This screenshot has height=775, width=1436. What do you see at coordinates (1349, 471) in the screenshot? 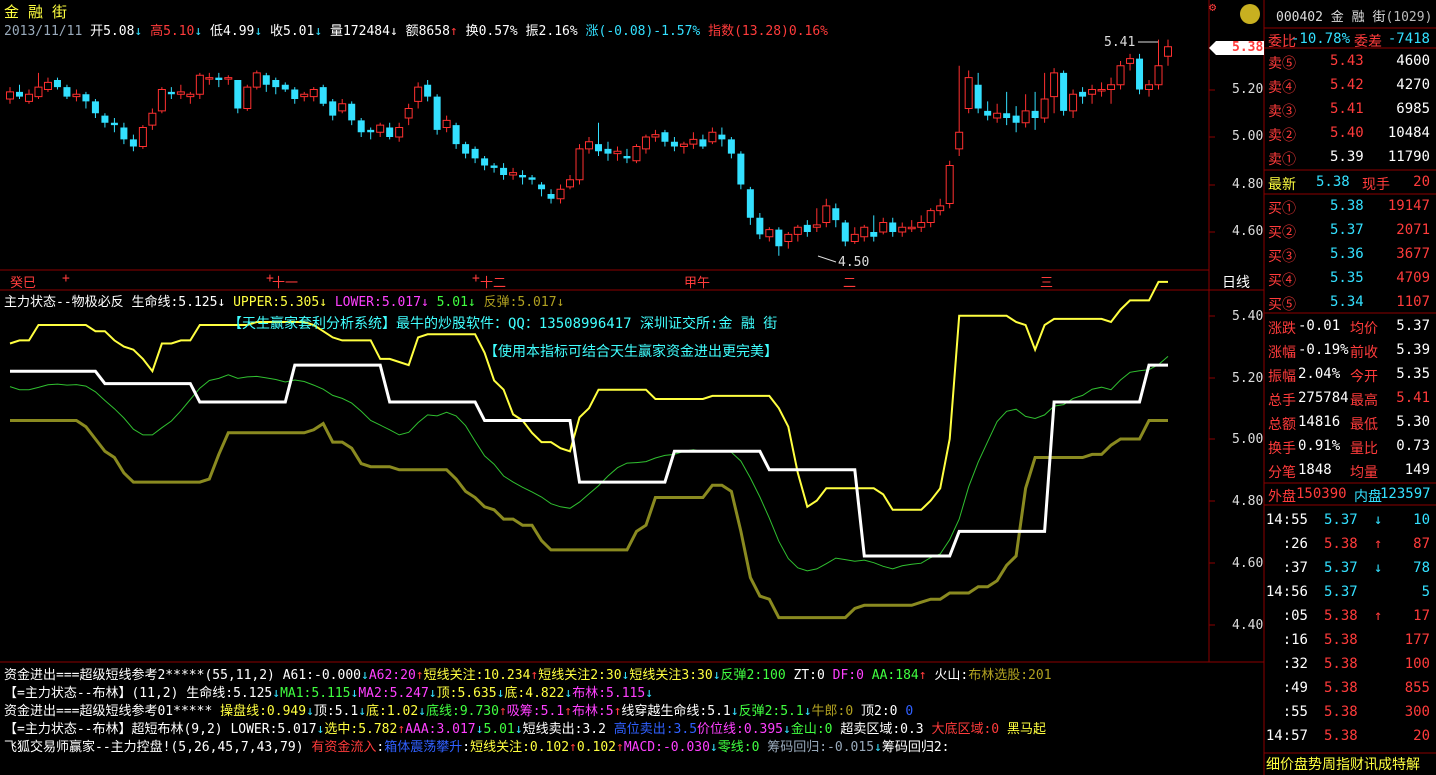
I see `quote-stat-row: 分笔 1848 均量 149` at bounding box center [1349, 471].